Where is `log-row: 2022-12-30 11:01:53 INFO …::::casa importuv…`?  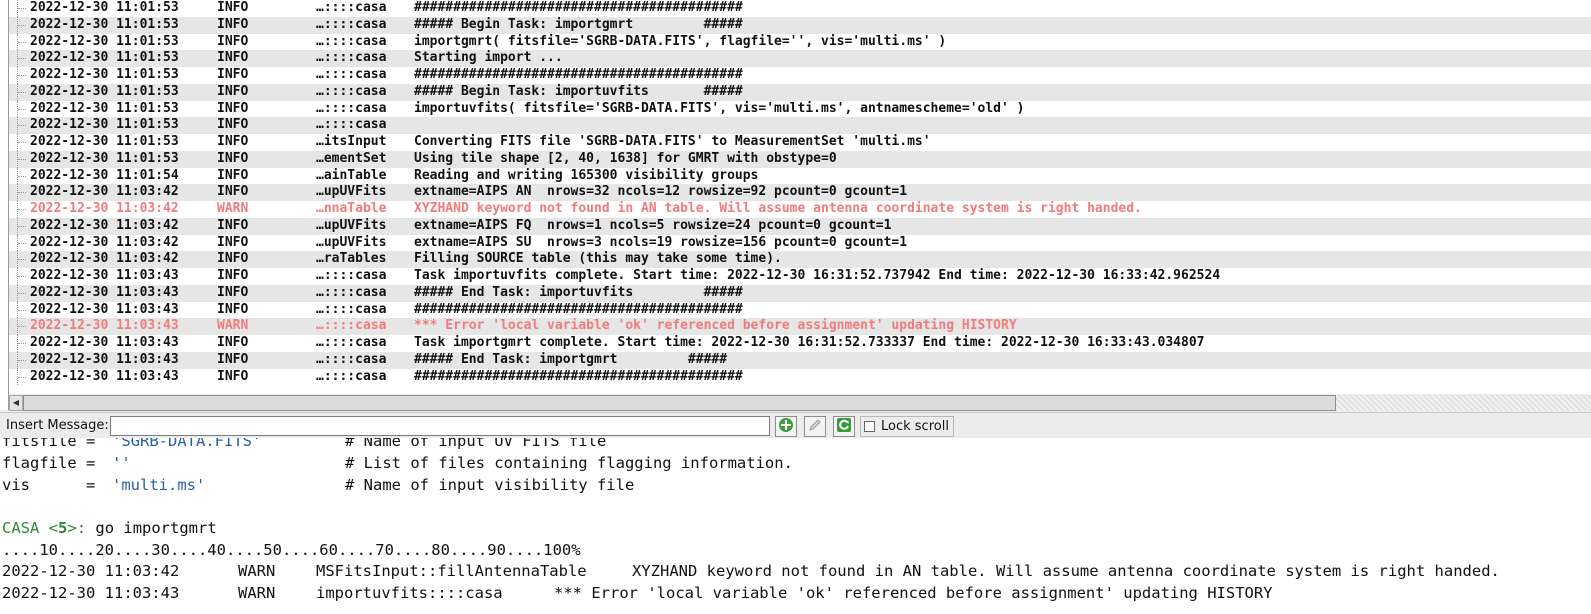
log-row: 2022-12-30 11:01:53 INFO …::::casa importuv… is located at coordinates (800, 109).